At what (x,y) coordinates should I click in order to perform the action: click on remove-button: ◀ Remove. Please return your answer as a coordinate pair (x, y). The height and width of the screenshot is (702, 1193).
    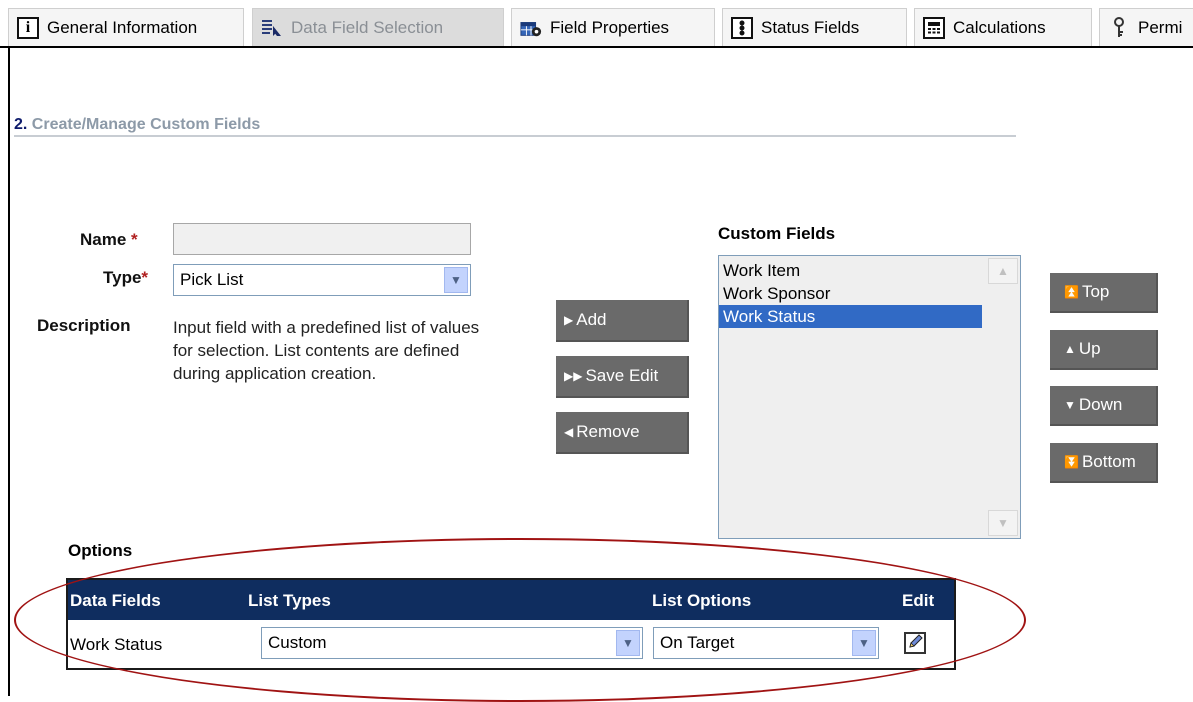
    Looking at the image, I should click on (622, 433).